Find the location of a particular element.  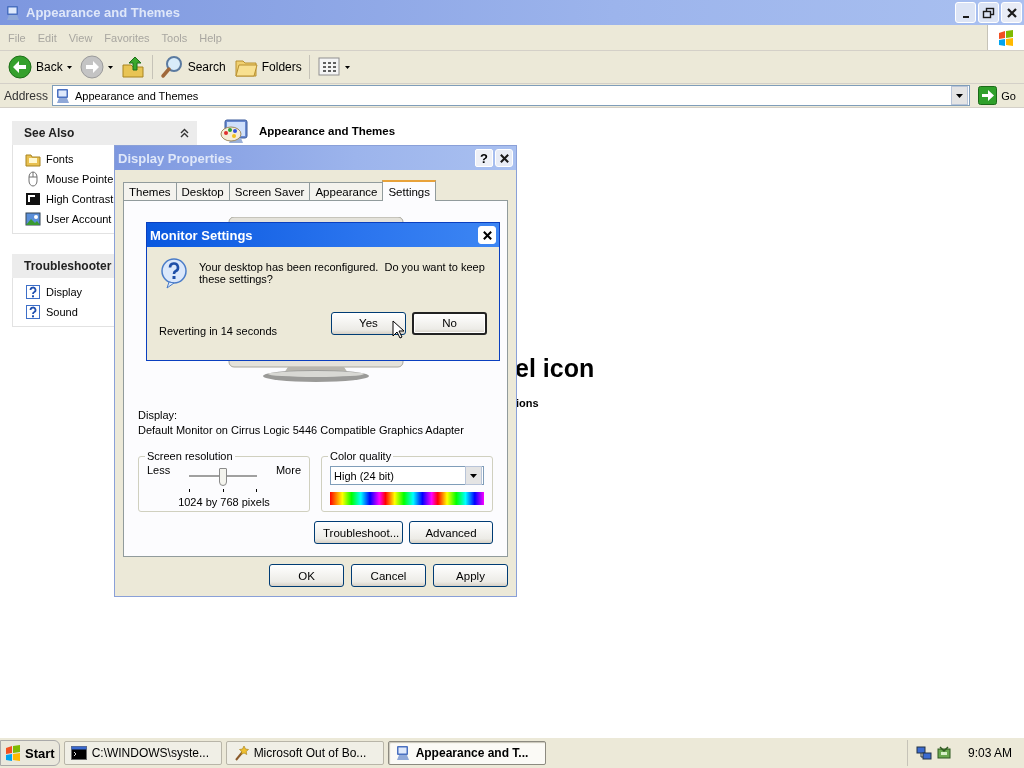

mouse-icon is located at coordinates (33, 179).